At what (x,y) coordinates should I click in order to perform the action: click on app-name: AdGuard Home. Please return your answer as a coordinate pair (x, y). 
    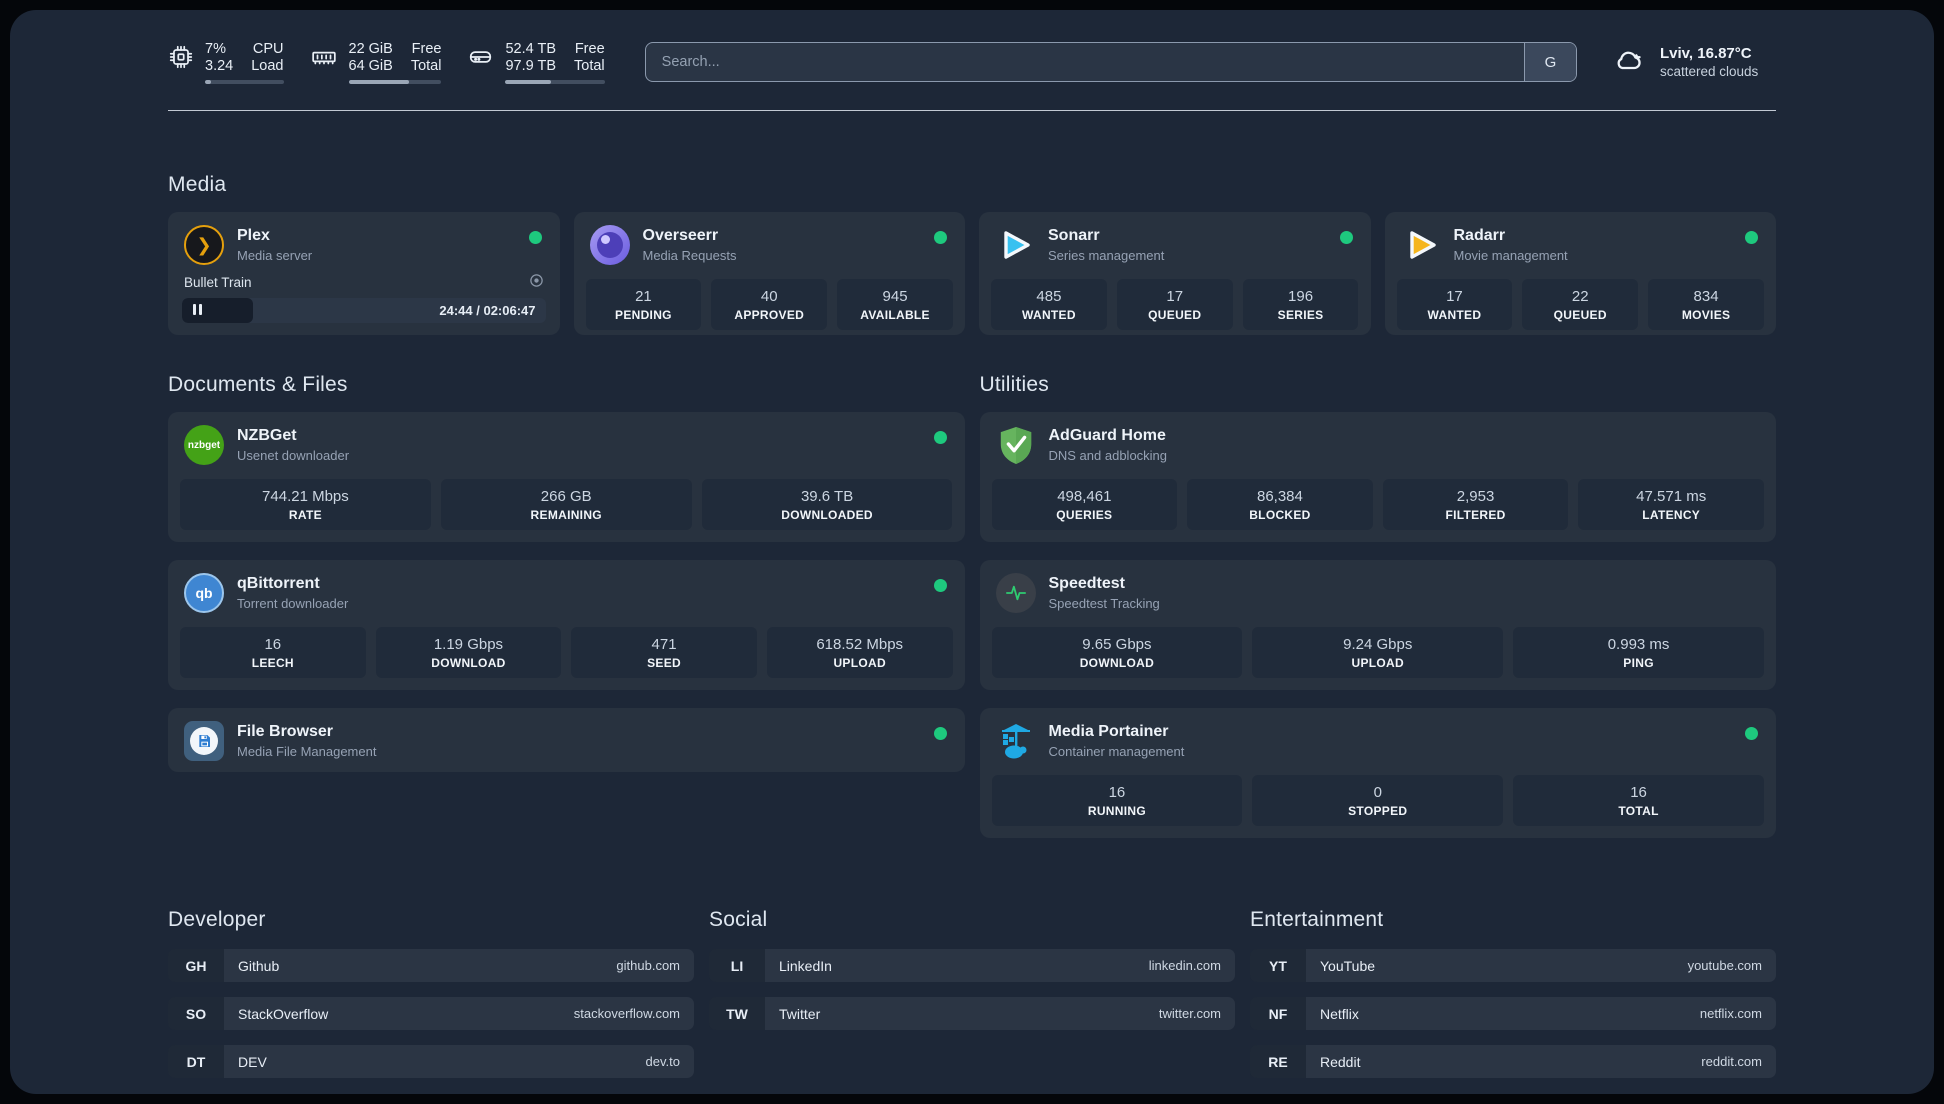
    Looking at the image, I should click on (1107, 435).